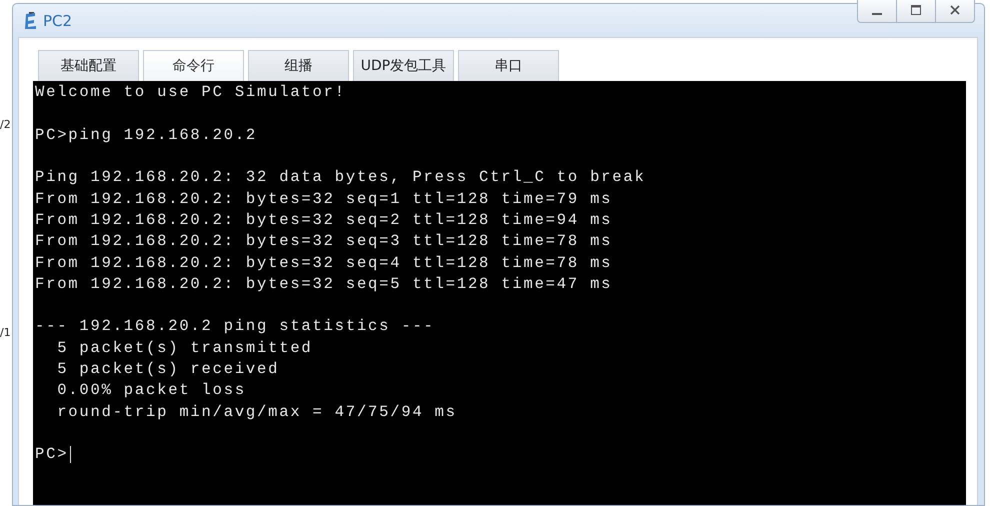 Image resolution: width=990 pixels, height=506 pixels. I want to click on console-line: Ping 192.168.20.2: 32 data bytes, Press Ctrl_C to break, so click(340, 177).